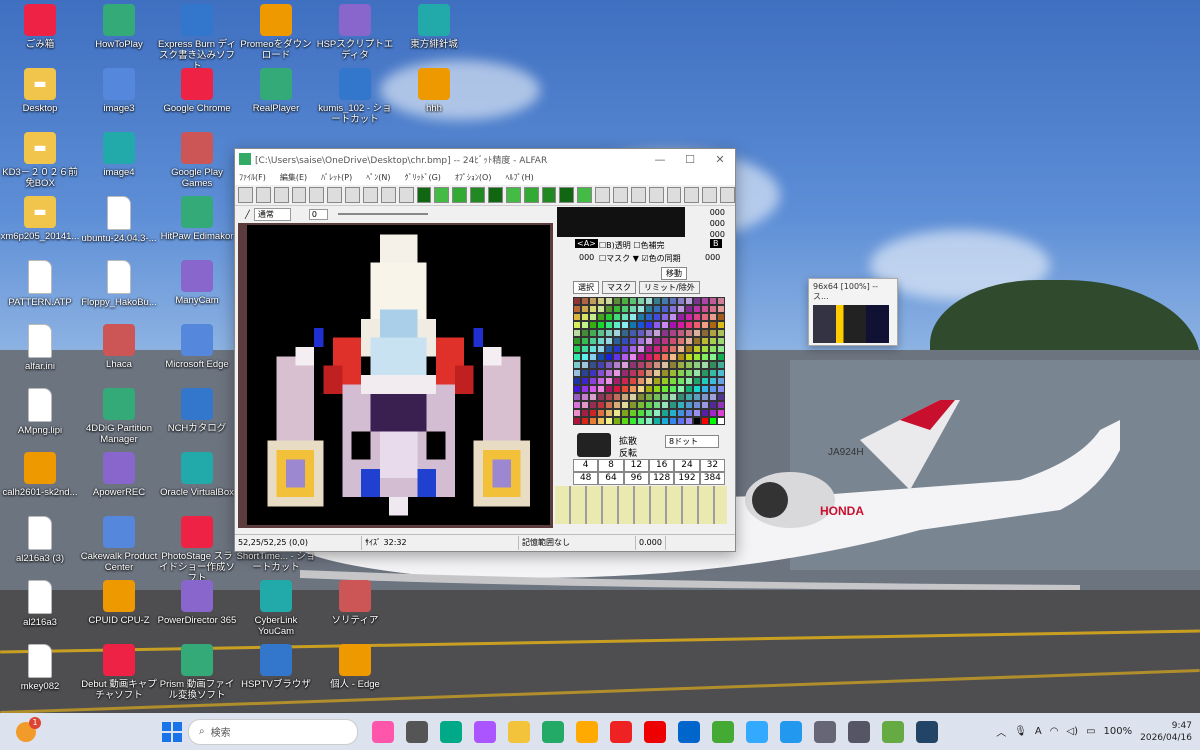 The image size is (1200, 750). Describe the element at coordinates (40, 91) in the screenshot. I see `desktop-icon: ▬ Desktop` at that location.